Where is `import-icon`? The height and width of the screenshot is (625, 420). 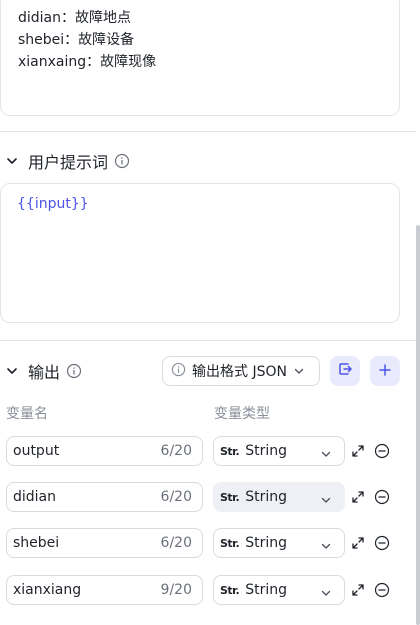
import-icon is located at coordinates (345, 371).